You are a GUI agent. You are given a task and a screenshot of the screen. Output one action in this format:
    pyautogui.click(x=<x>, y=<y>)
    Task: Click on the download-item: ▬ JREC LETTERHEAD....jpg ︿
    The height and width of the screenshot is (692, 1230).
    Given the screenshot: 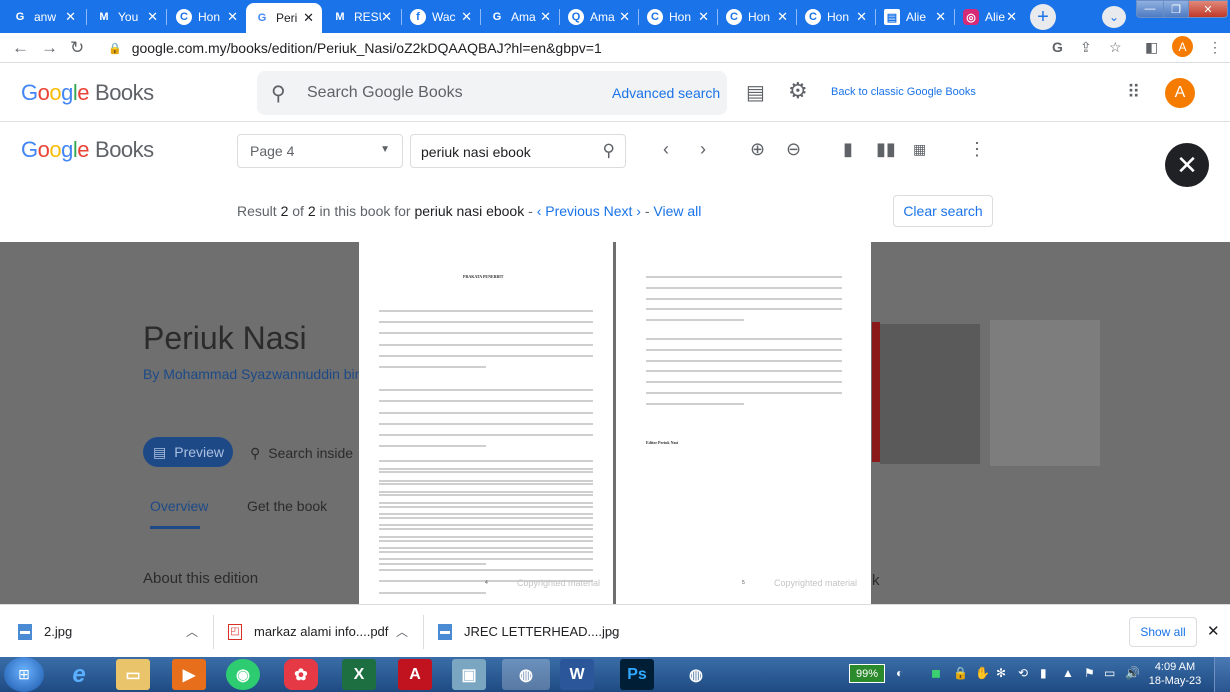 What is the action you would take?
    pyautogui.click(x=535, y=631)
    